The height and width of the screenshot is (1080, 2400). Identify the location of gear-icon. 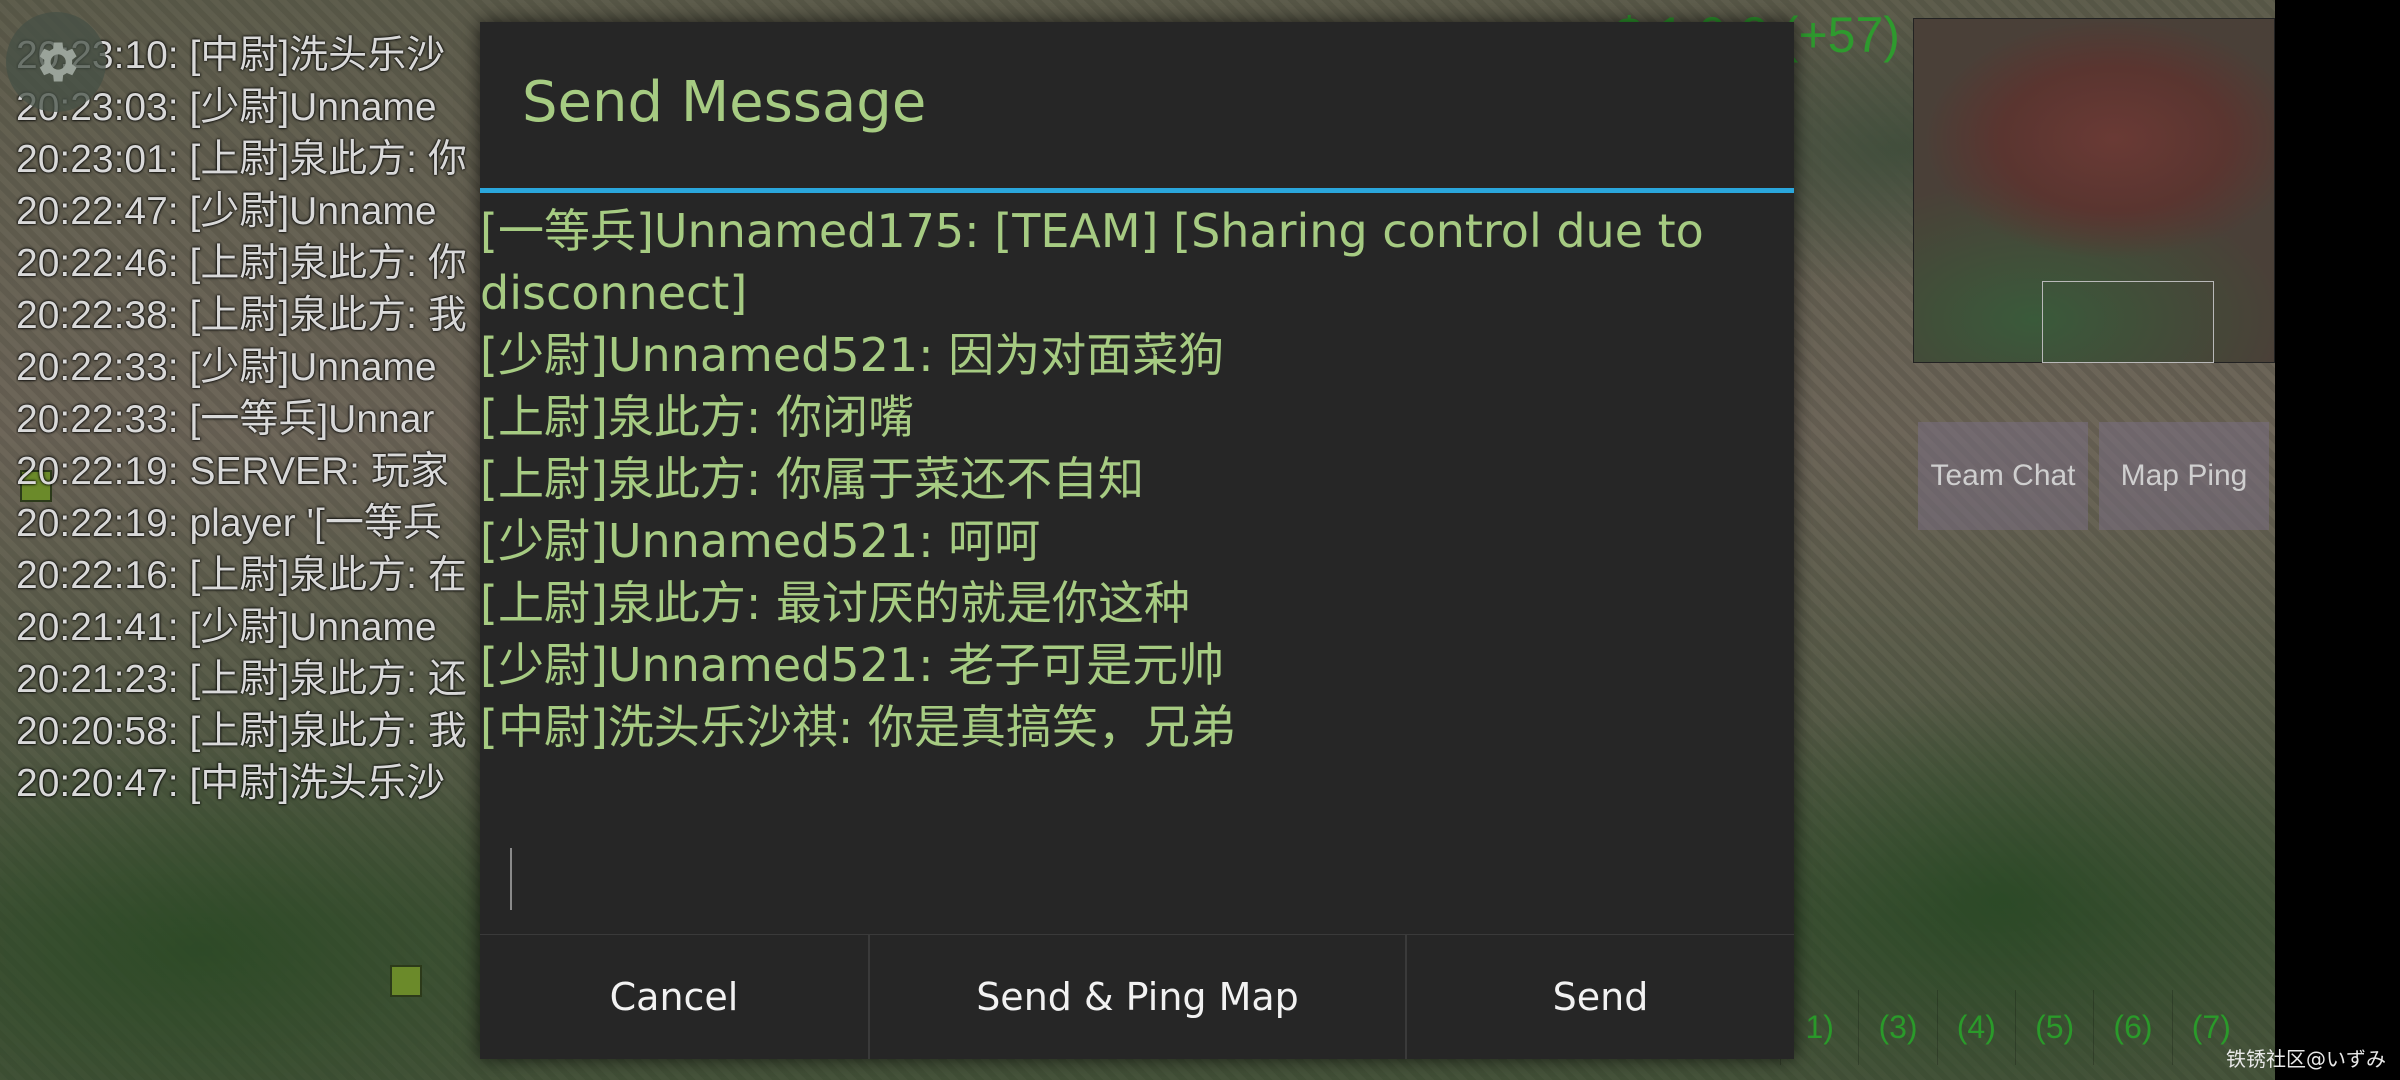
(58, 62).